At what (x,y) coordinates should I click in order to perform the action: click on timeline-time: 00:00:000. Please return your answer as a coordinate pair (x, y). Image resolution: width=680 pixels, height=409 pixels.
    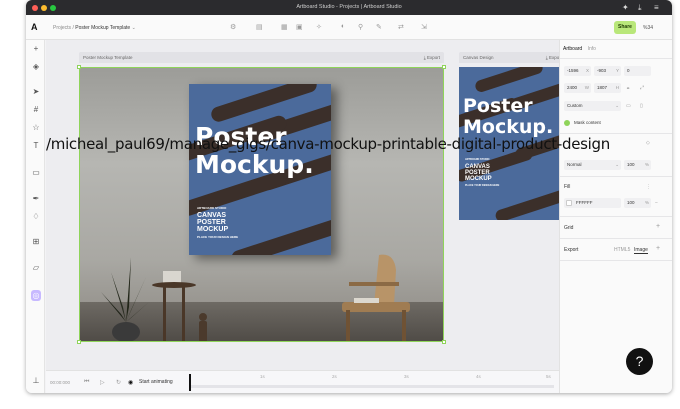
    Looking at the image, I should click on (60, 382).